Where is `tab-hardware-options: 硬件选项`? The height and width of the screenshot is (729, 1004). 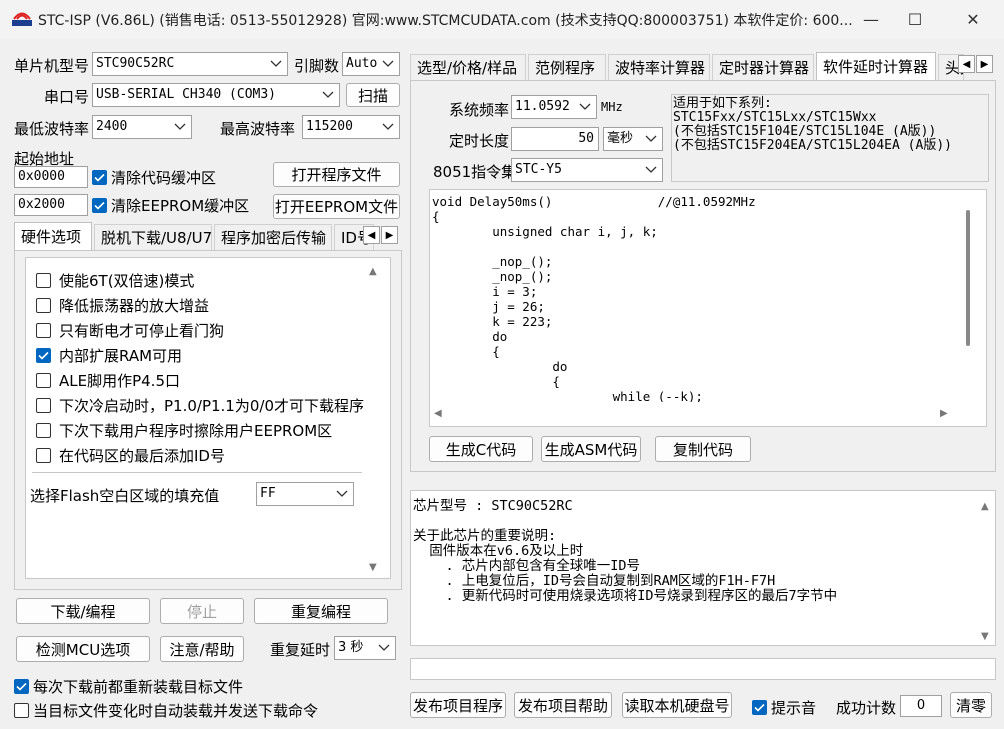
tab-hardware-options: 硬件选项 is located at coordinates (53, 236).